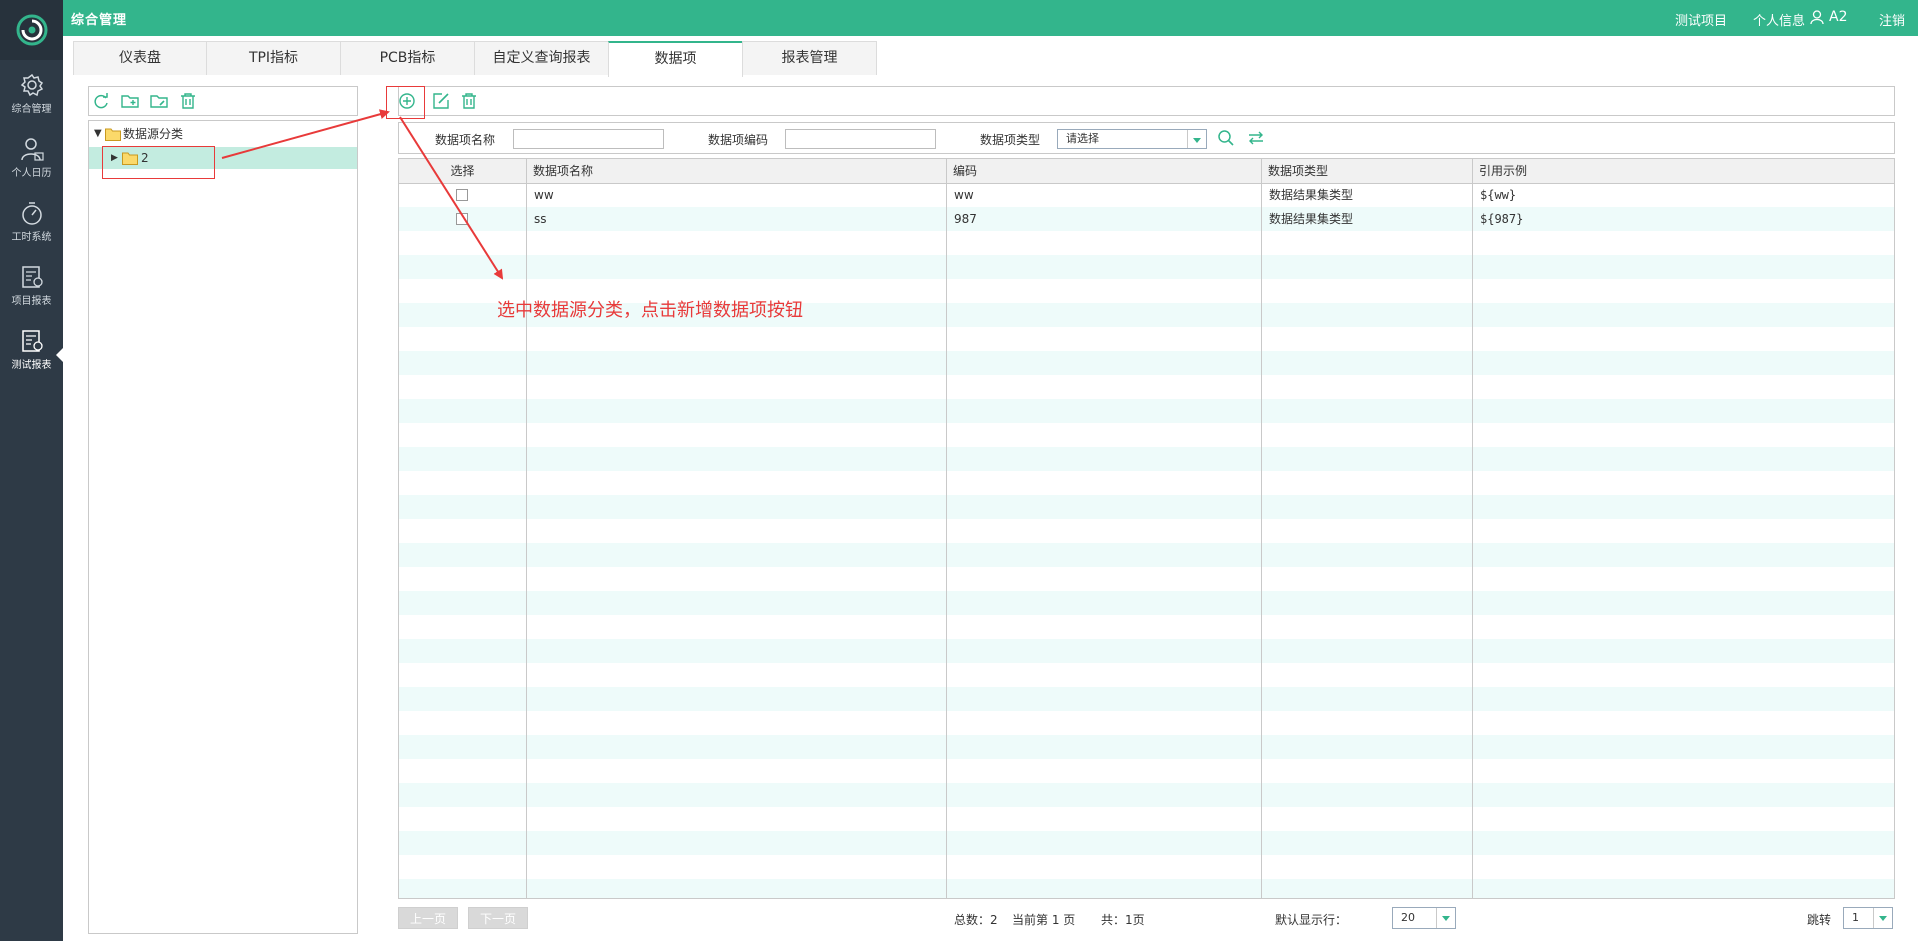 The height and width of the screenshot is (941, 1918). What do you see at coordinates (1424, 918) in the screenshot?
I see `page-size-select: 20` at bounding box center [1424, 918].